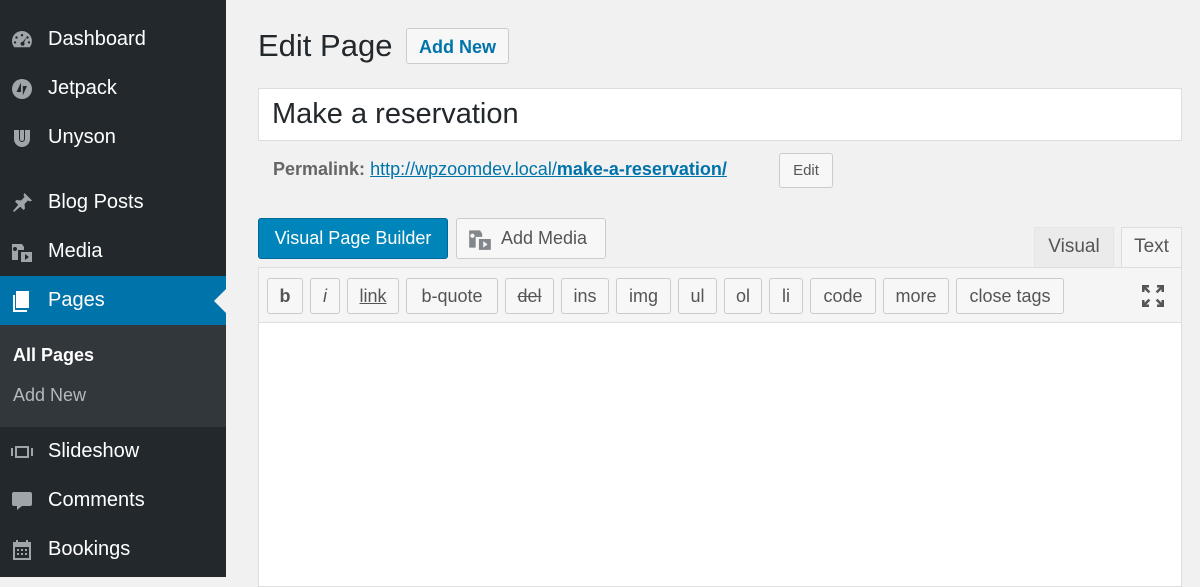 This screenshot has width=1200, height=587. Describe the element at coordinates (75, 251) in the screenshot. I see `sidebar-item-label: Media` at that location.